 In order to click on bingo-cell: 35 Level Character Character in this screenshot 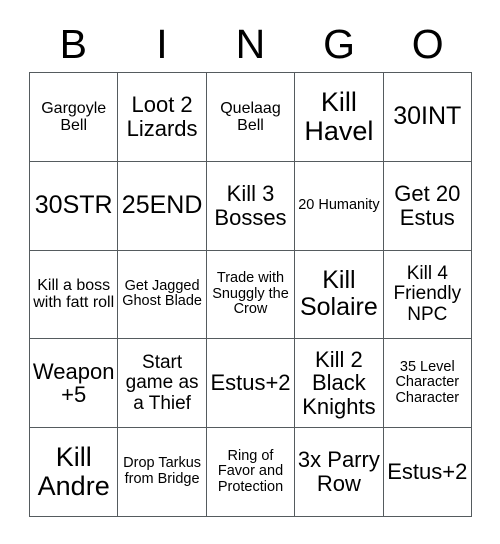, I will do `click(427, 384)`.